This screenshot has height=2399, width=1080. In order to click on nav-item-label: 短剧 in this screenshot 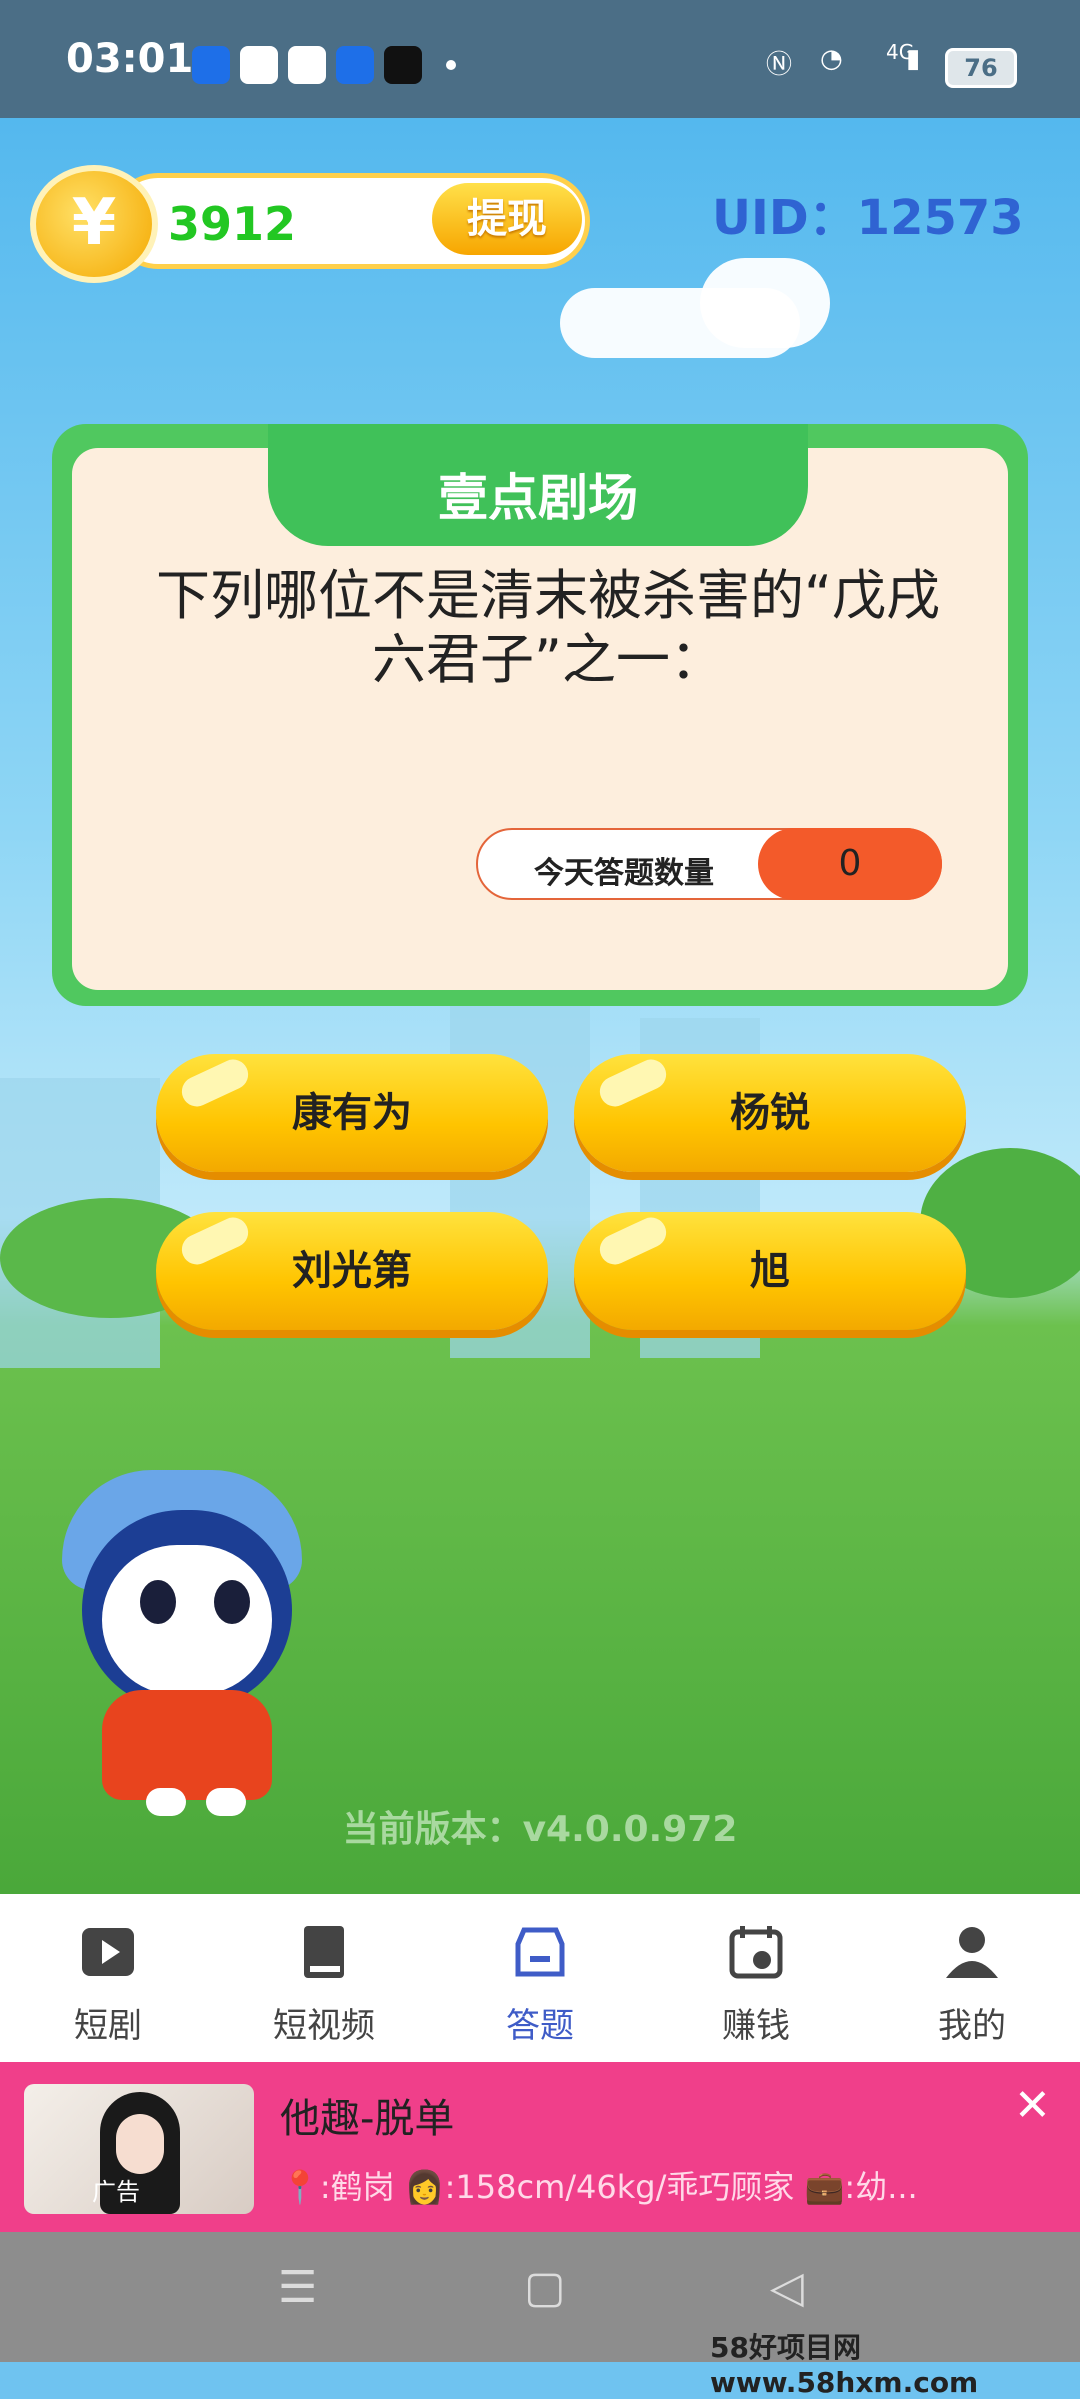, I will do `click(108, 2026)`.